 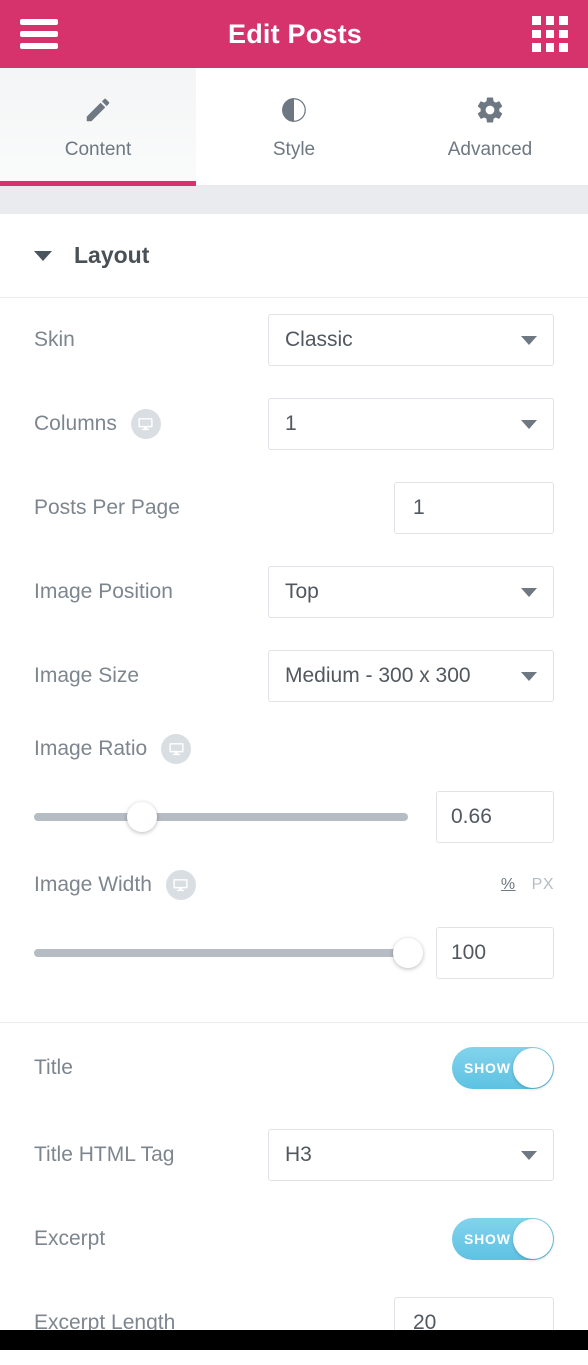 I want to click on row-posts-per-page: Posts Per Page 1, so click(x=294, y=508).